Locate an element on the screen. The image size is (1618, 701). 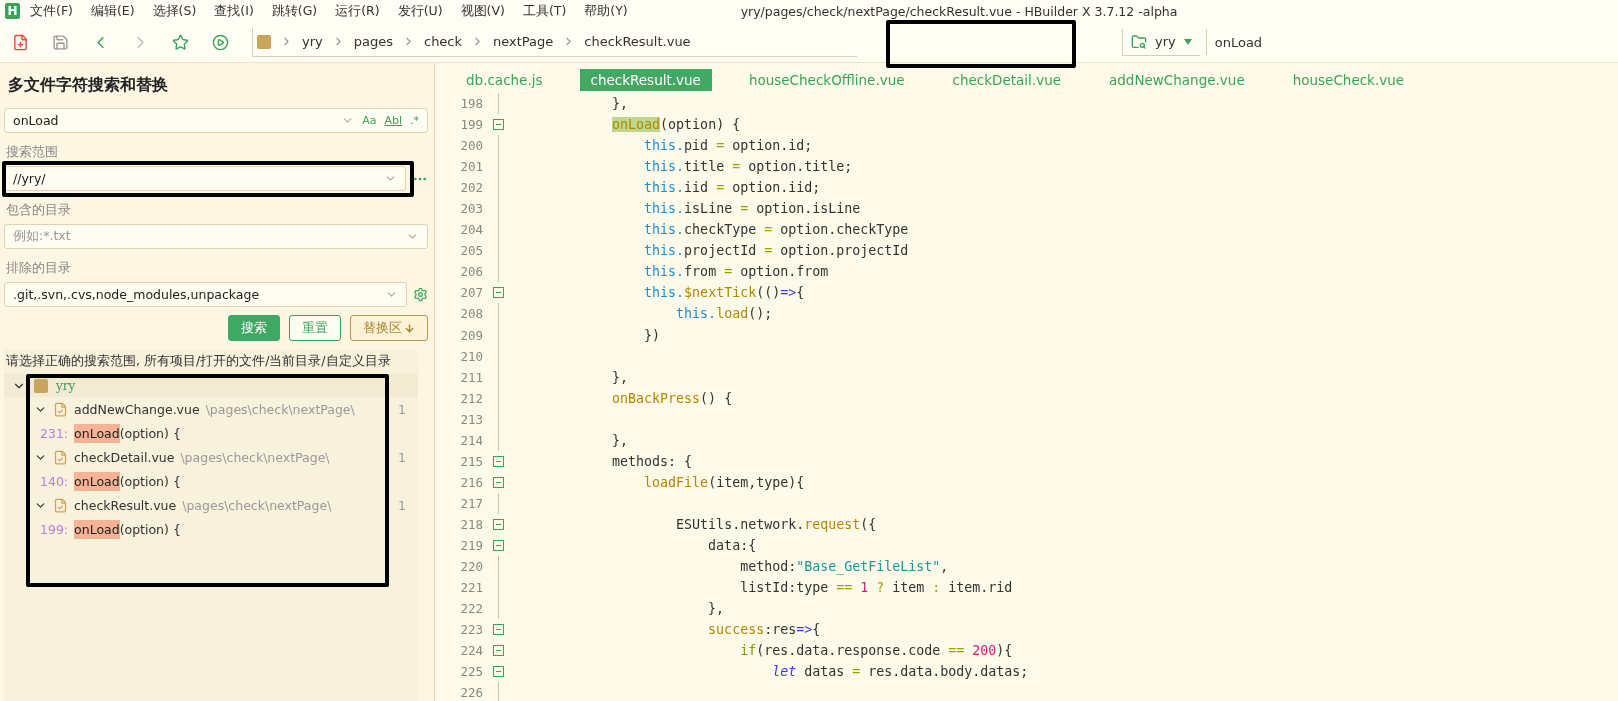
code-line: ESUtils.network.request({ is located at coordinates (776, 524).